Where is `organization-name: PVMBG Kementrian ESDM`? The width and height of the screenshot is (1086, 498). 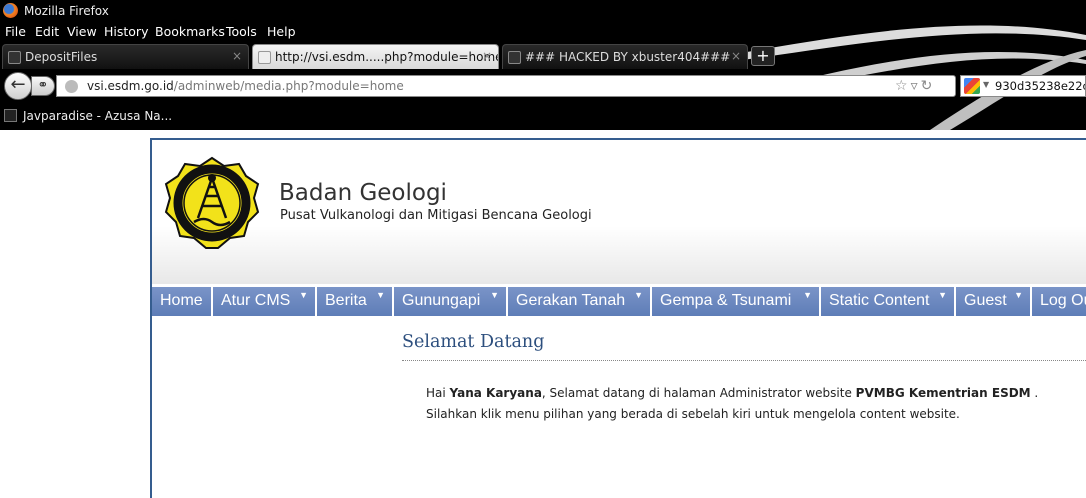
organization-name: PVMBG Kementrian ESDM is located at coordinates (943, 393).